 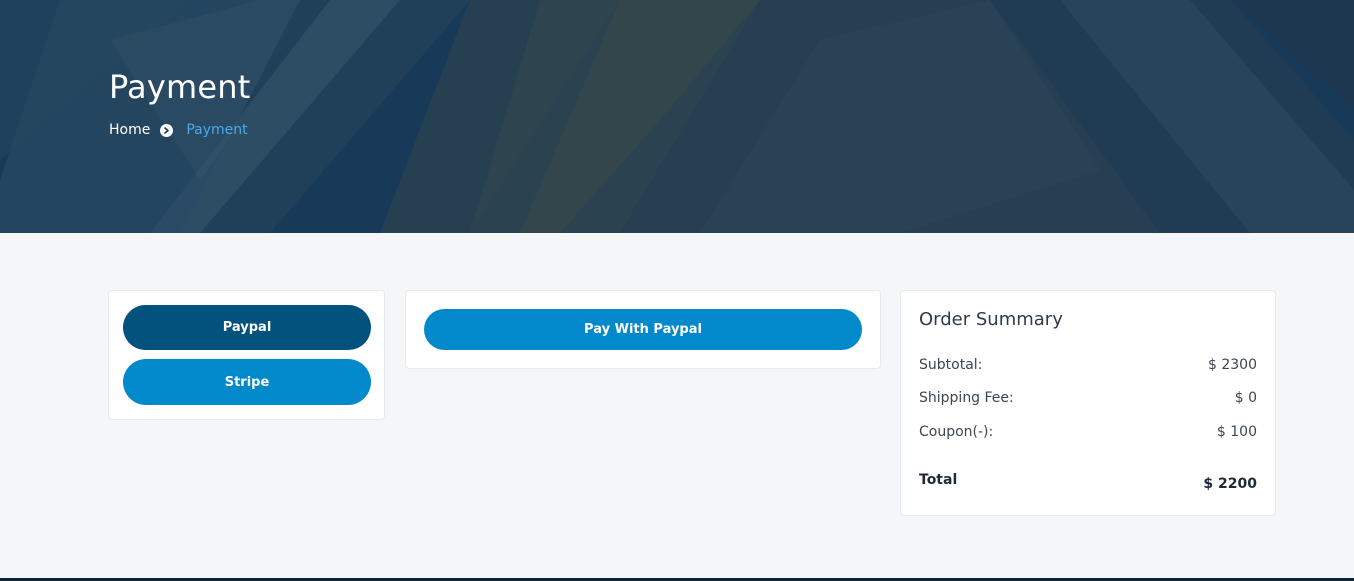 I want to click on paypal-method-button: Paypal, so click(x=247, y=327).